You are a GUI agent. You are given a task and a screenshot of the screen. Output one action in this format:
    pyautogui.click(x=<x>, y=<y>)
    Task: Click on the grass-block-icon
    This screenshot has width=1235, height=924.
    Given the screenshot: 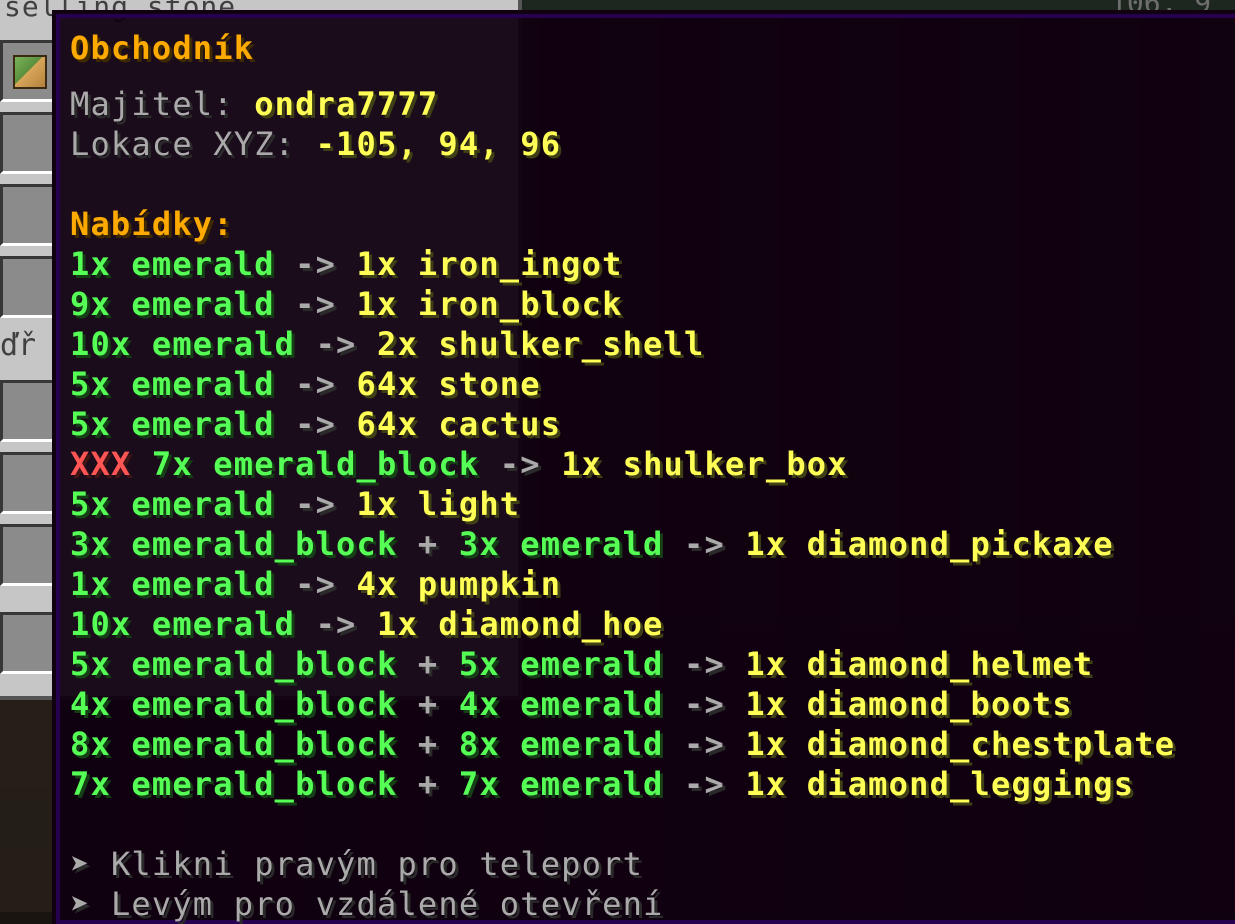 What is the action you would take?
    pyautogui.click(x=30, y=72)
    